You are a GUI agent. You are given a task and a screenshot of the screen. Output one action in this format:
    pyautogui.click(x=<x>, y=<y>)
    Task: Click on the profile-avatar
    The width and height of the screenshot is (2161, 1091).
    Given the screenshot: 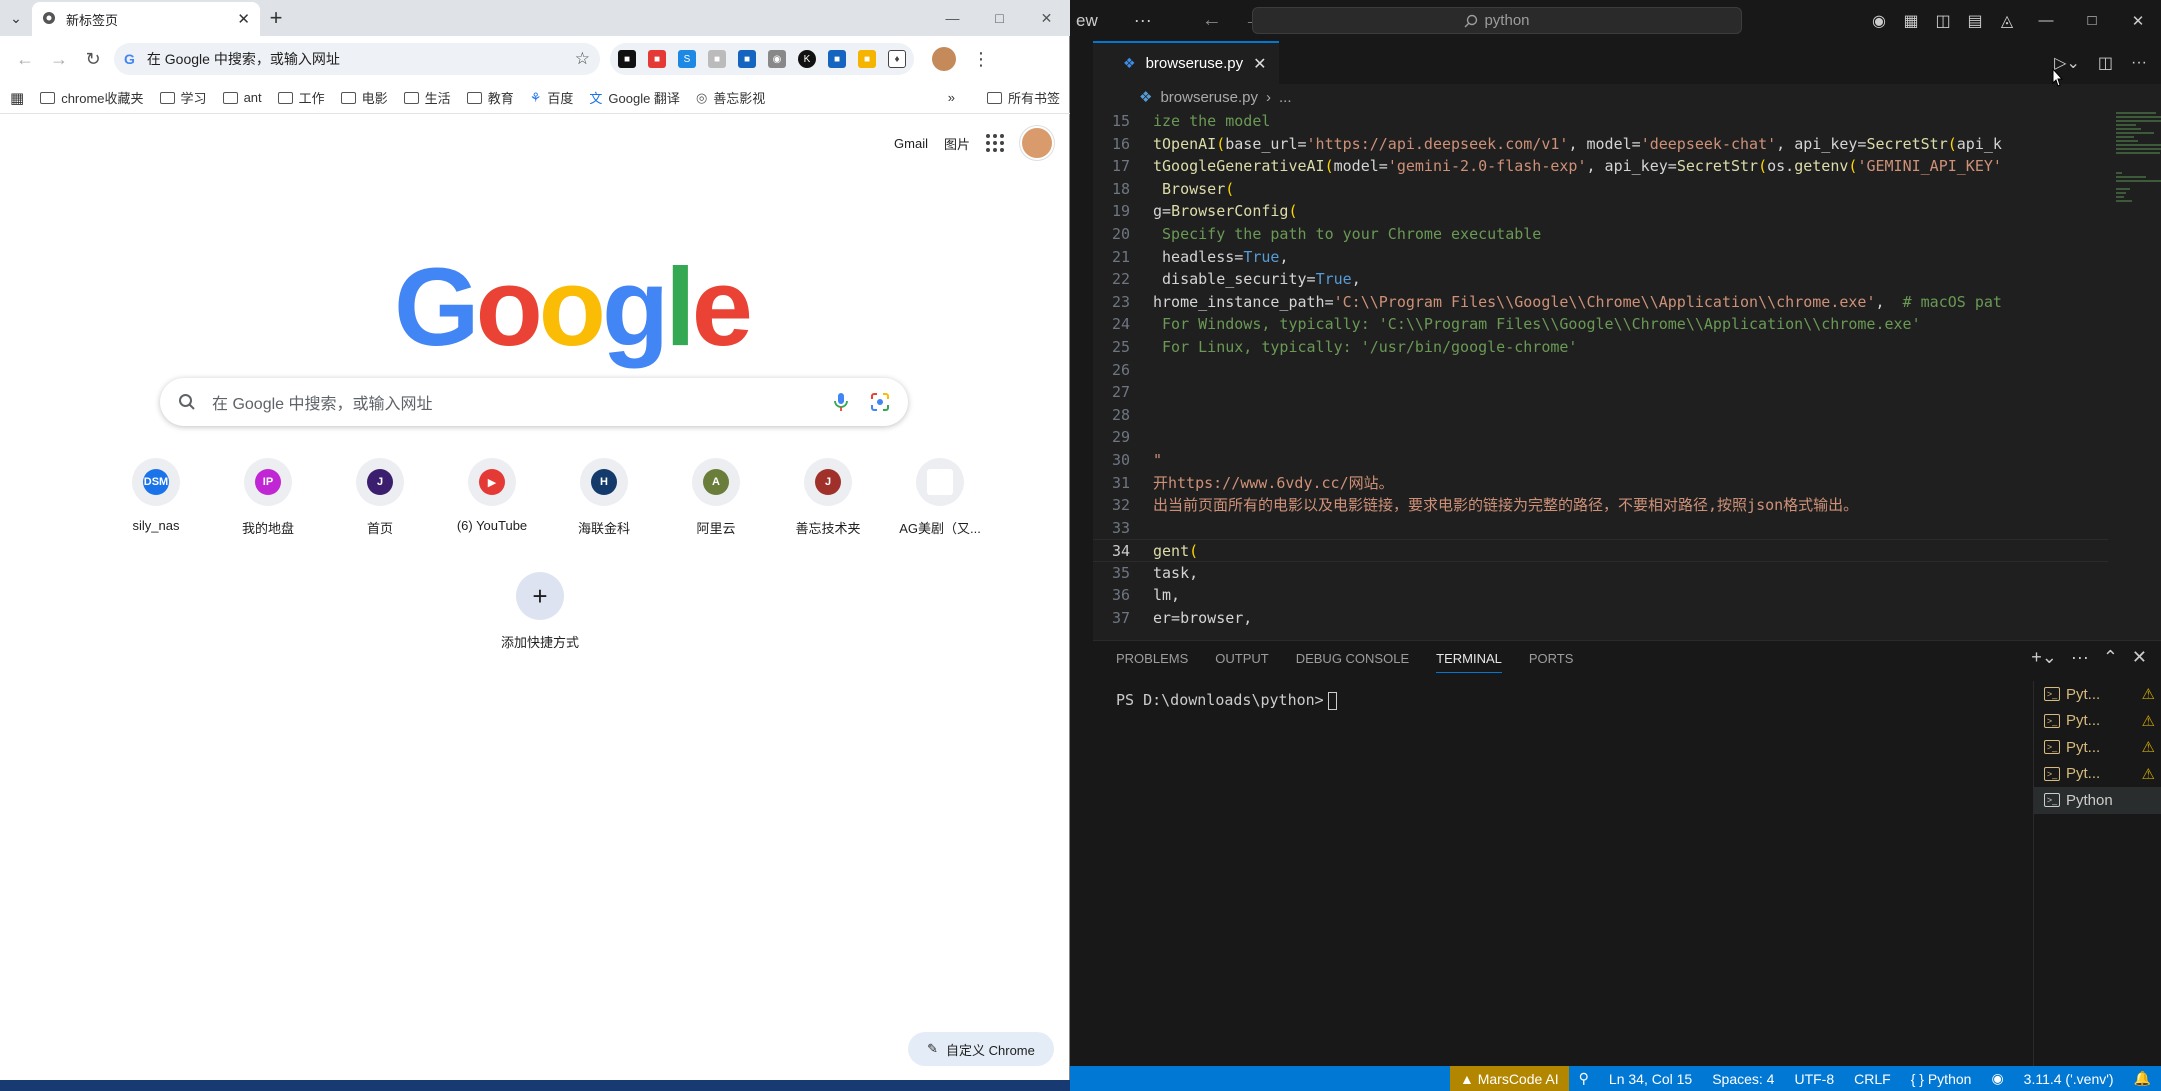 What is the action you would take?
    pyautogui.click(x=944, y=59)
    